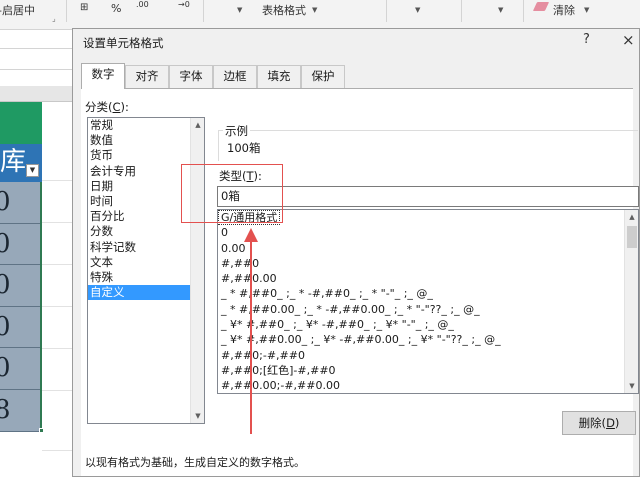 The height and width of the screenshot is (477, 640). Describe the element at coordinates (146, 277) in the screenshot. I see `category-item: 特殊` at that location.